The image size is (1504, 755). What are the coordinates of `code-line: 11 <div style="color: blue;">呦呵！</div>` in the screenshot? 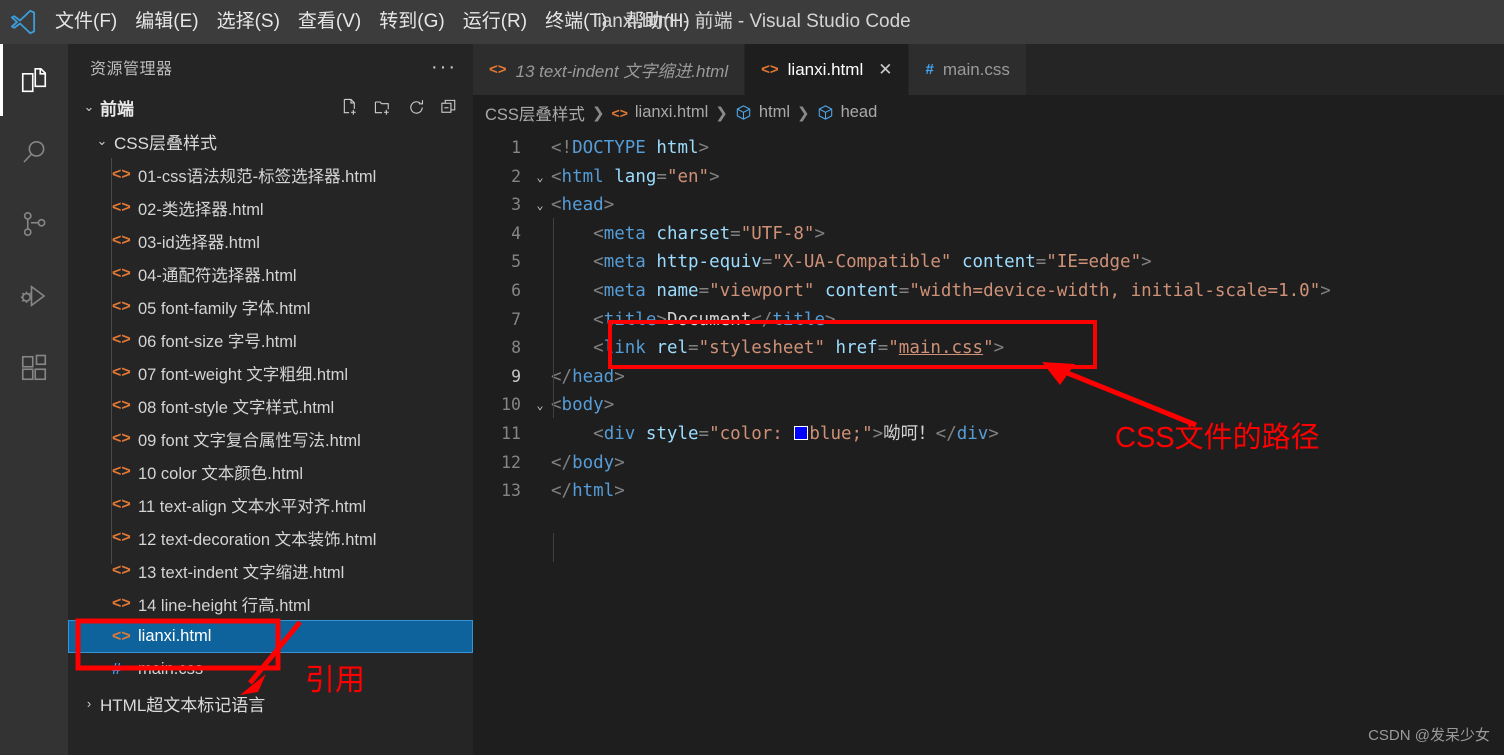 It's located at (988, 434).